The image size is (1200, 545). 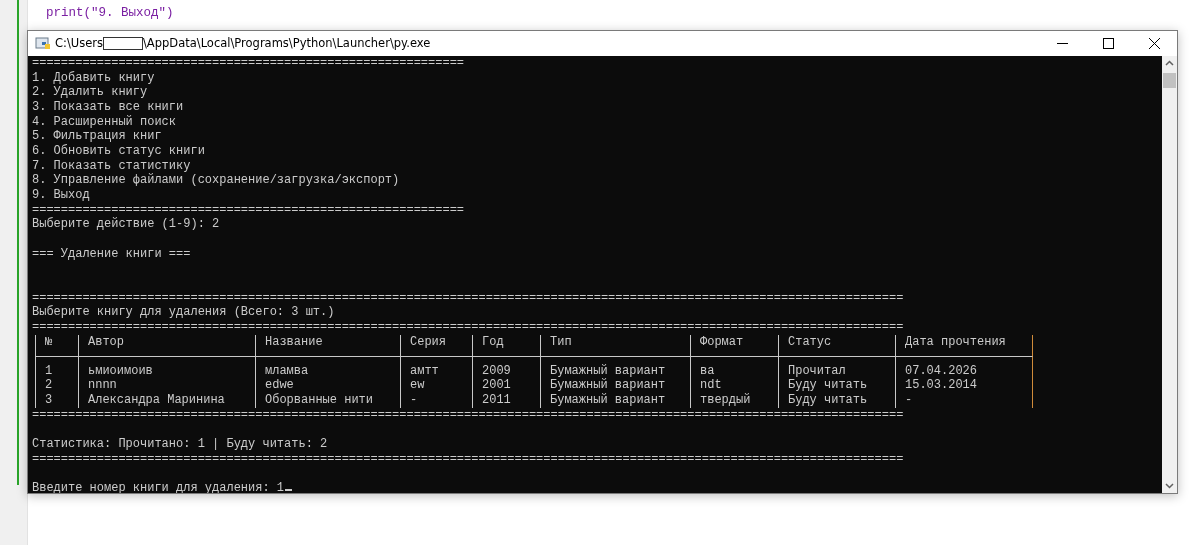 What do you see at coordinates (110, 13) in the screenshot?
I see `code-line: print("9. Выход")` at bounding box center [110, 13].